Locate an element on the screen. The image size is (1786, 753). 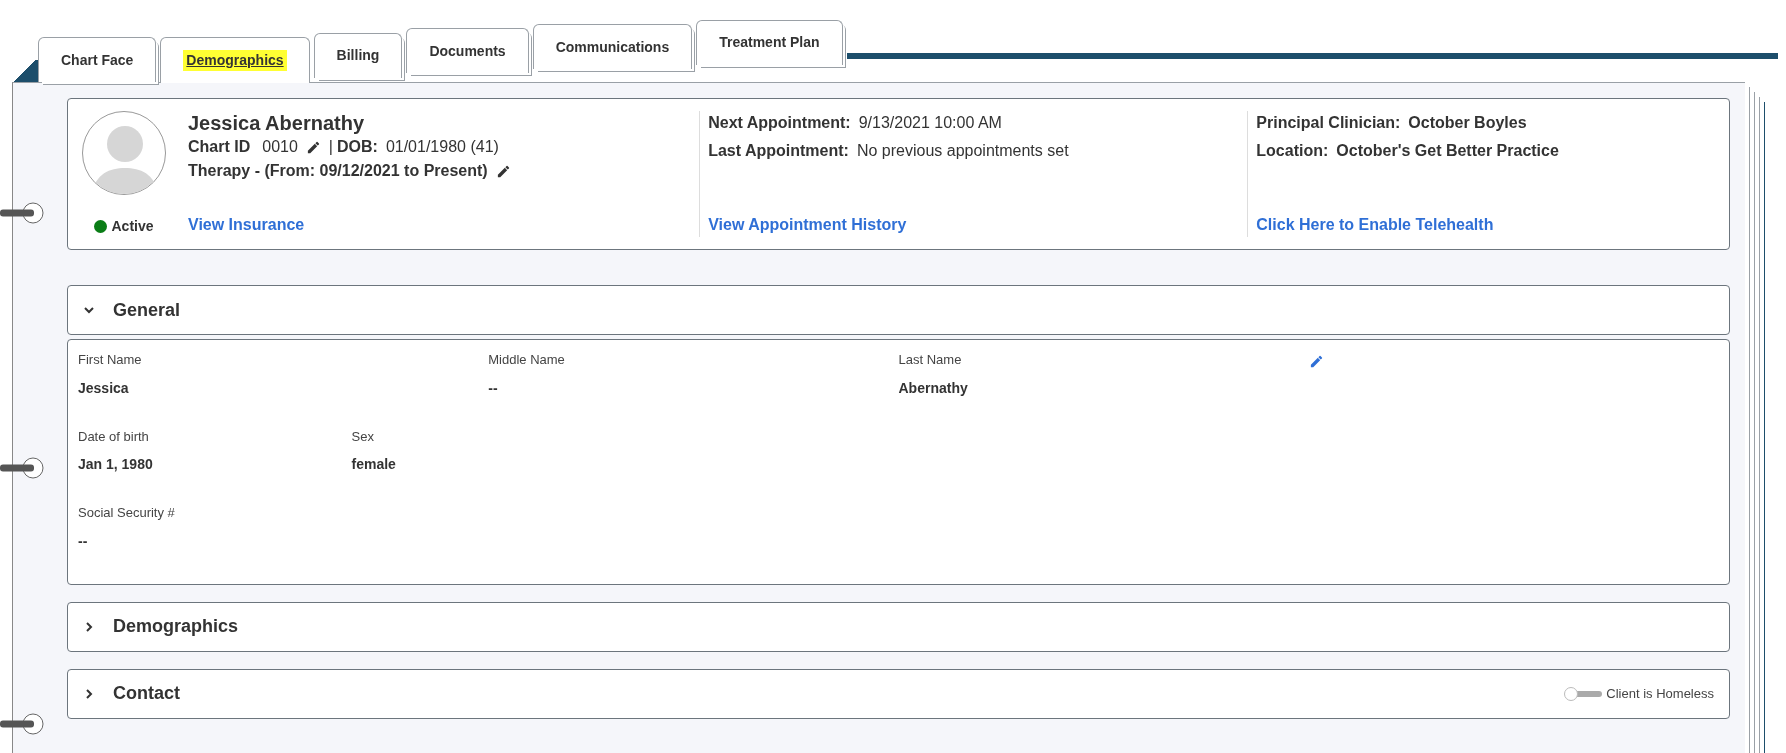
field-value: female is located at coordinates (374, 464).